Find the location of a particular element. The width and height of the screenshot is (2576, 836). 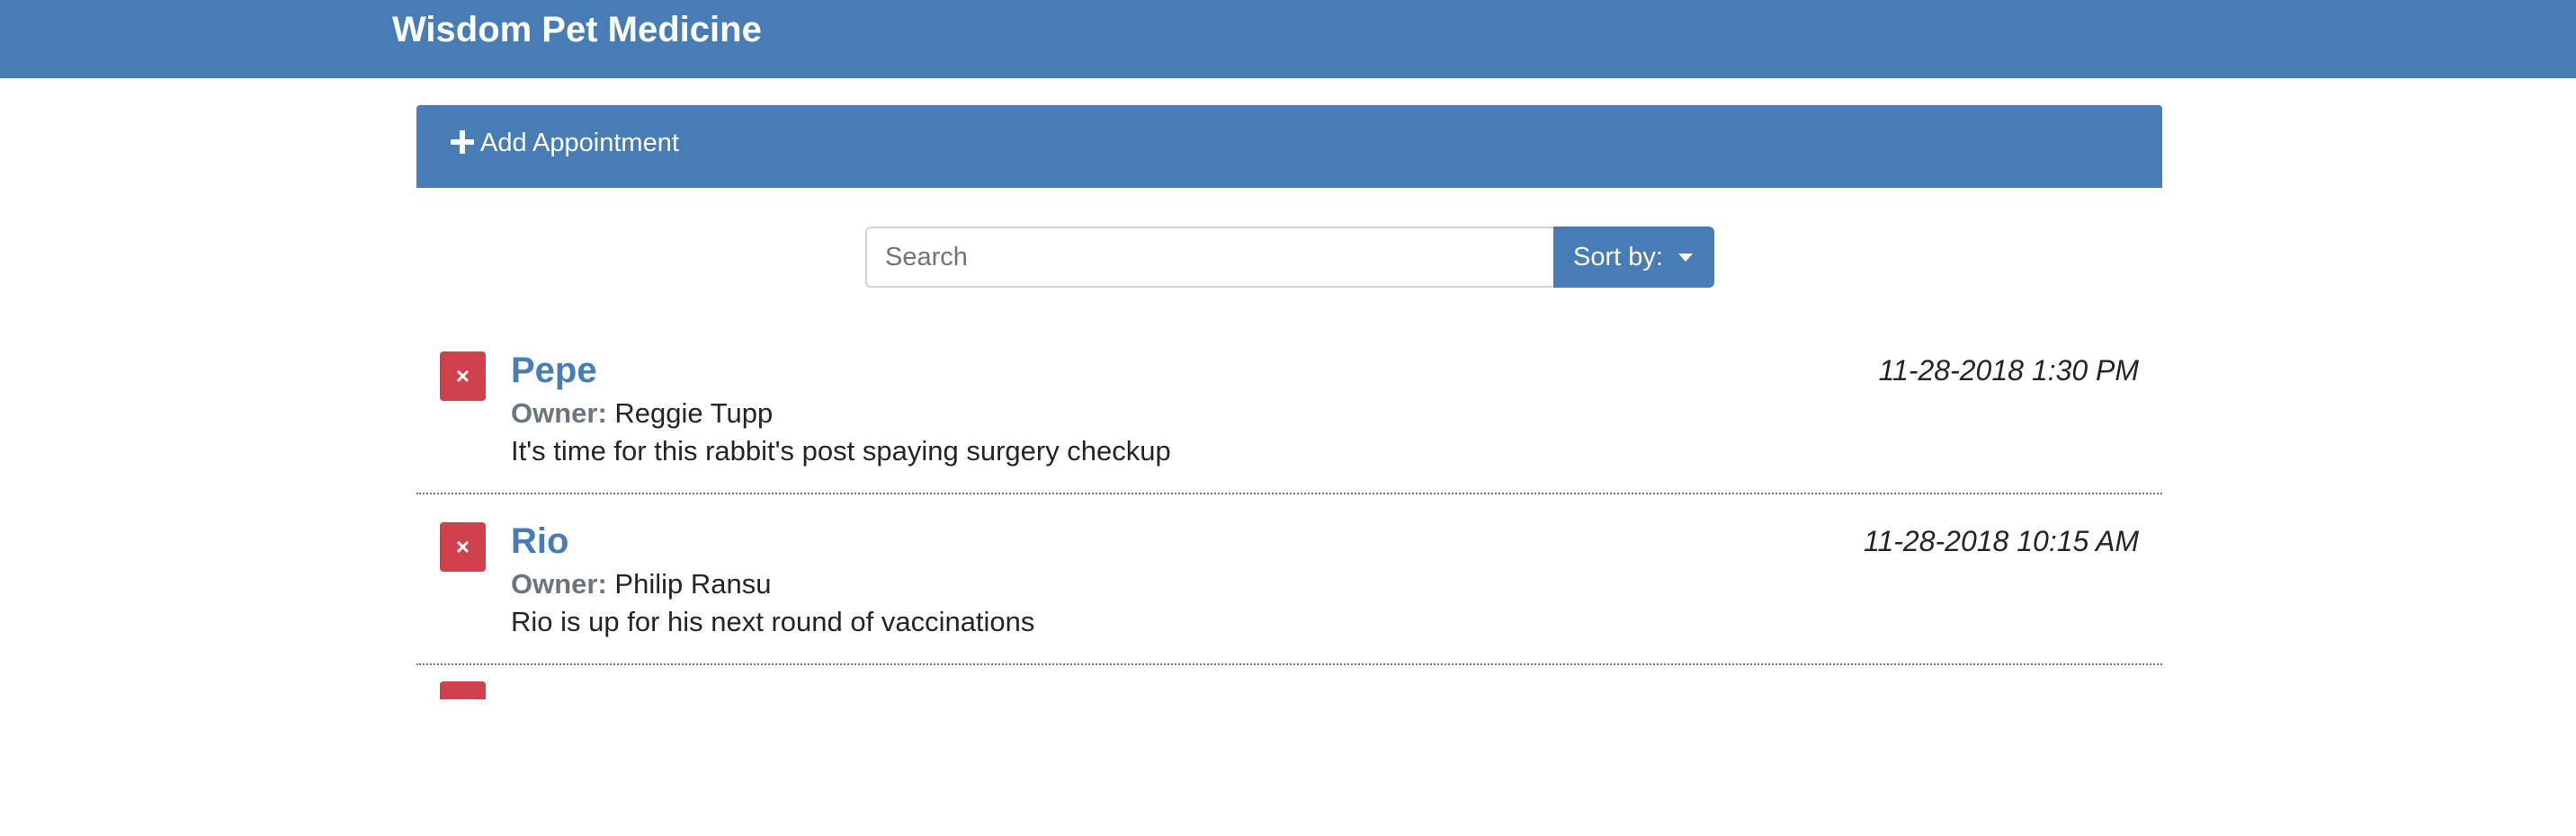

caret-down-icon is located at coordinates (1685, 258).